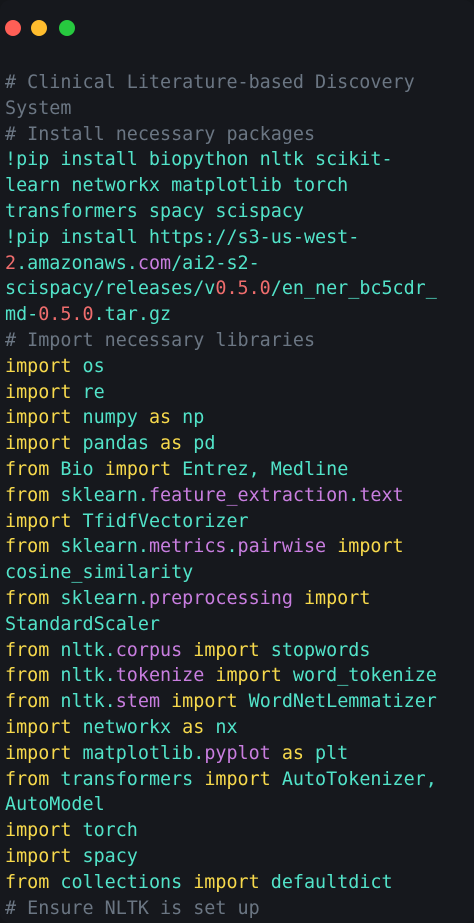  I want to click on code-token-module: torch, so click(104, 831).